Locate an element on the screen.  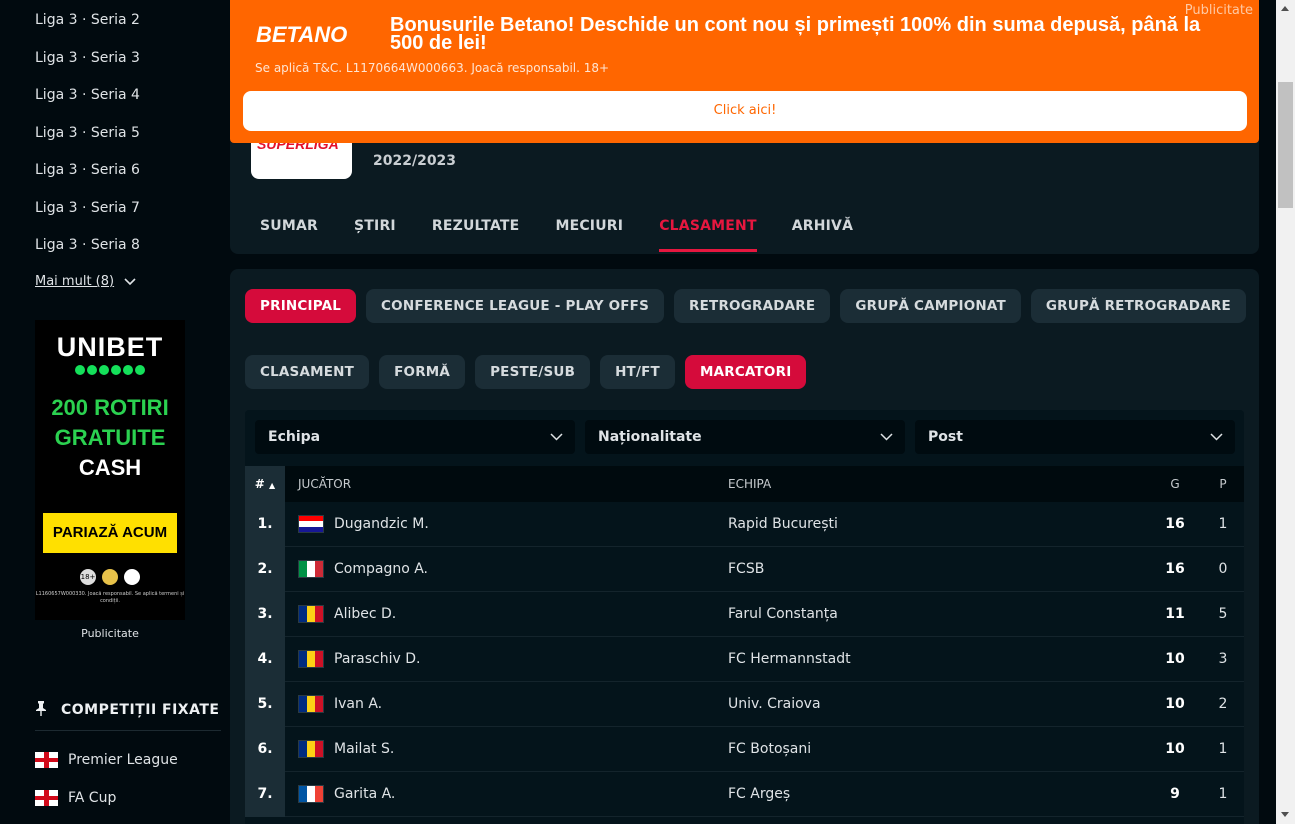
sidebar-item-league: Liga 3 · Seria 2 is located at coordinates (87, 20).